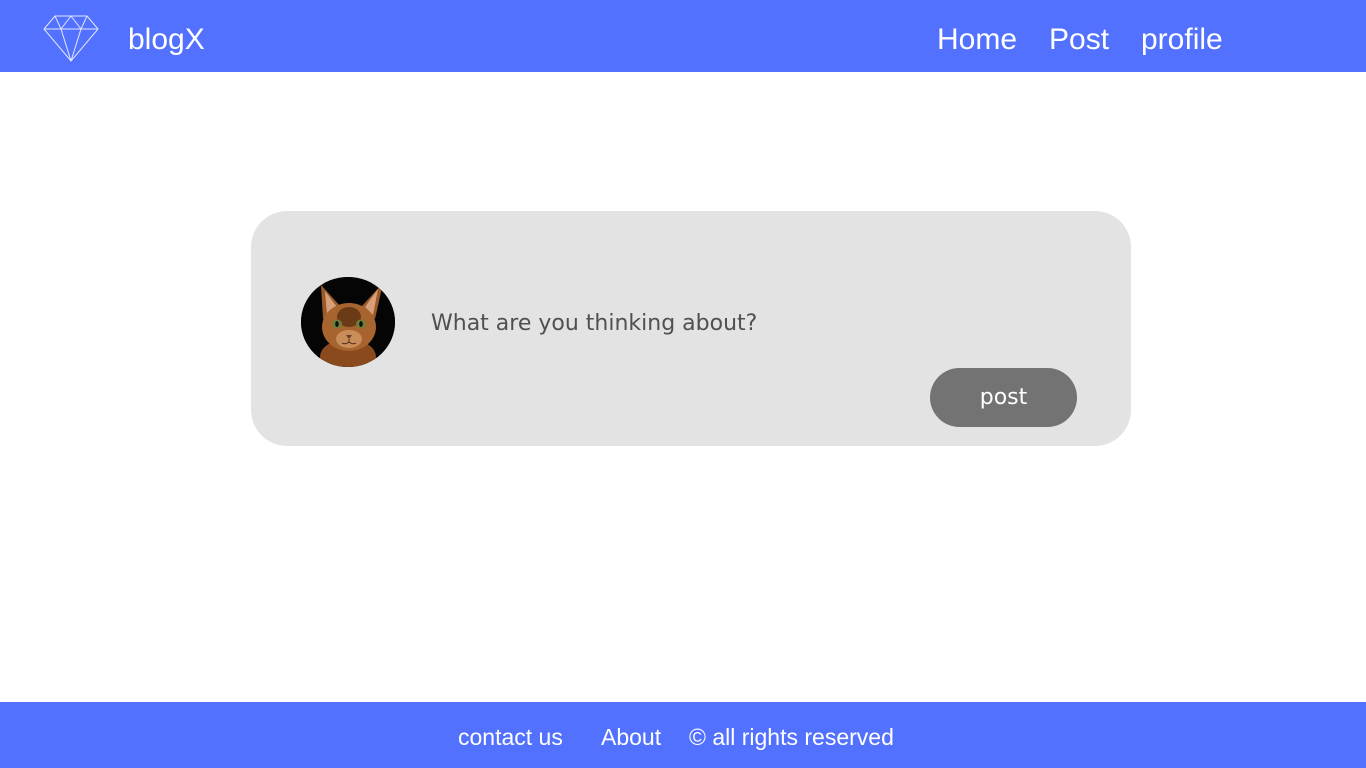 The image size is (1366, 768). I want to click on footer: contact us About © all rights reserved, so click(683, 735).